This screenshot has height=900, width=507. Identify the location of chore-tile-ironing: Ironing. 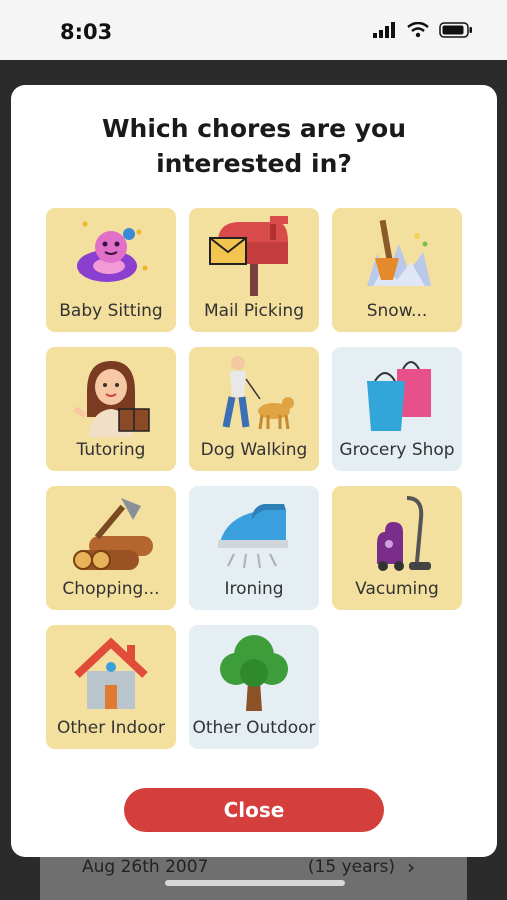
(254, 548).